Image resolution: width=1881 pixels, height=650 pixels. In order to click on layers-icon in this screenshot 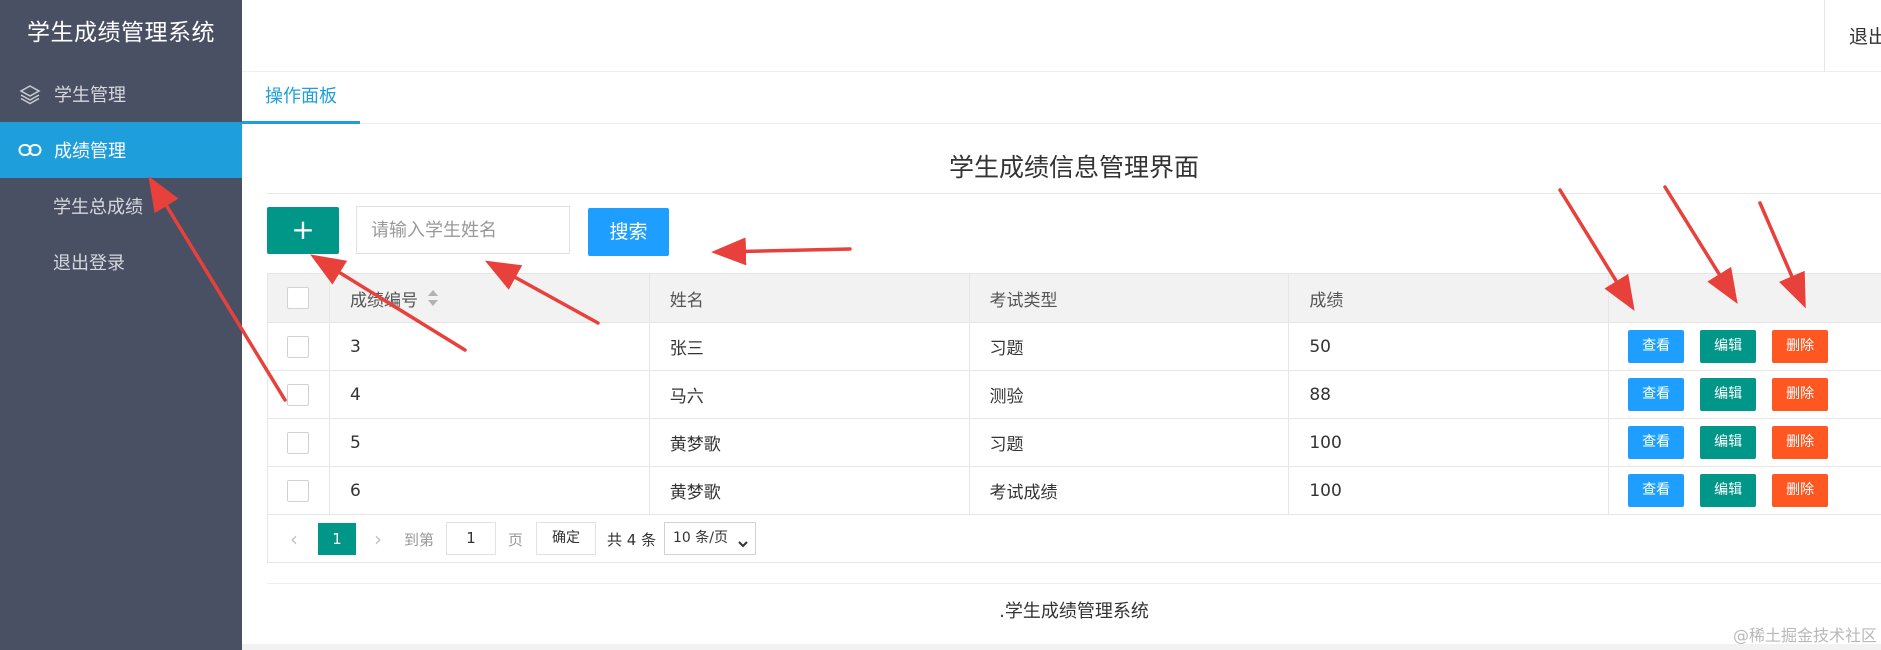, I will do `click(30, 94)`.